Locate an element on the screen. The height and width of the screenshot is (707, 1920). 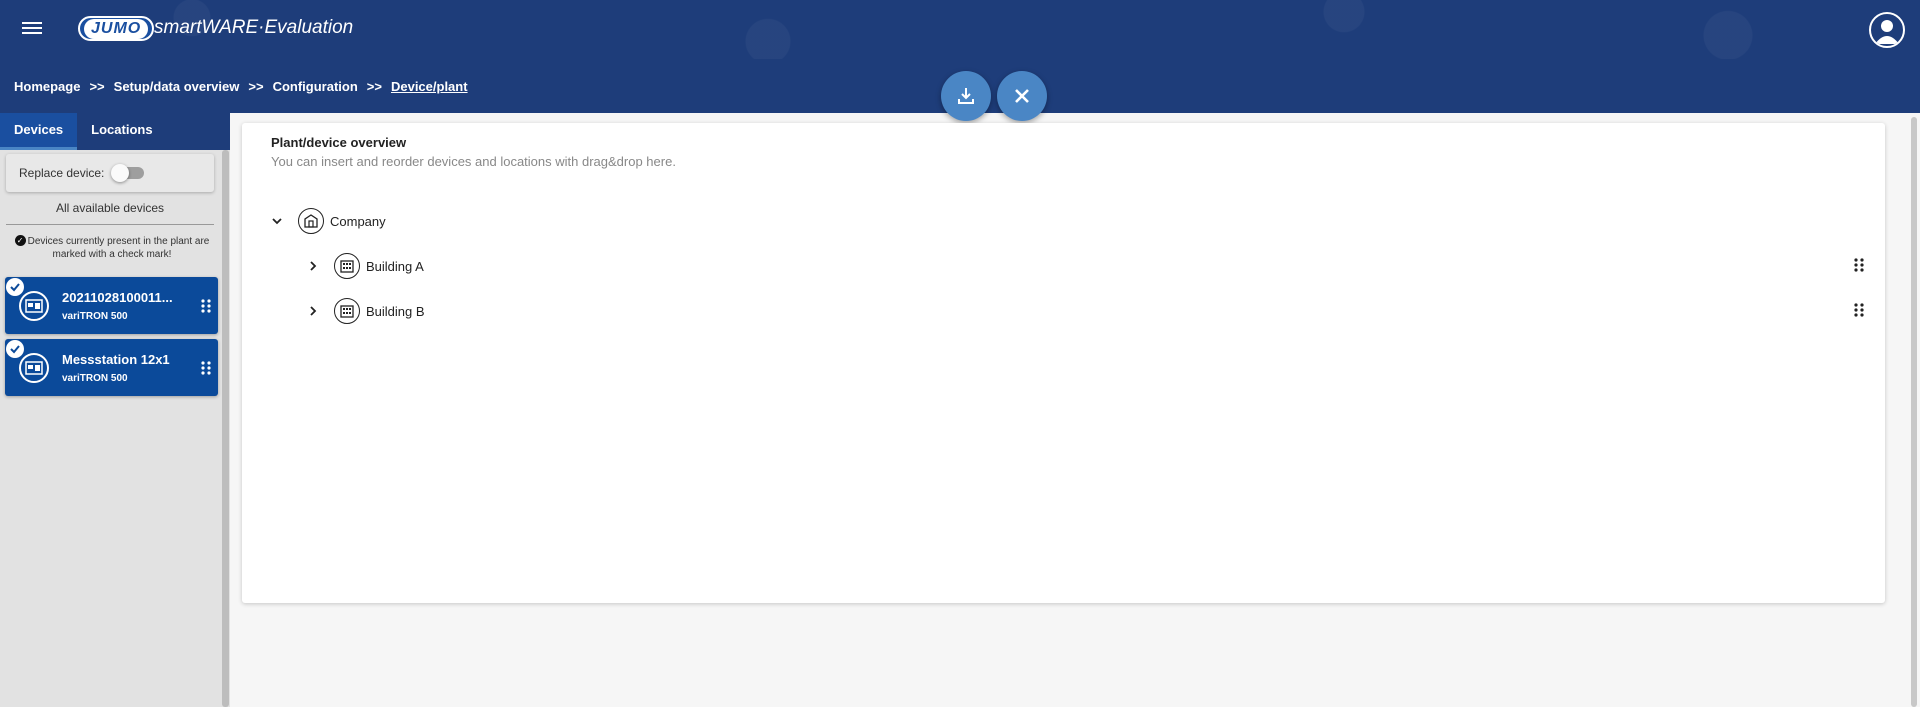
tree-node-building-a: Building A is located at coordinates (1098, 266).